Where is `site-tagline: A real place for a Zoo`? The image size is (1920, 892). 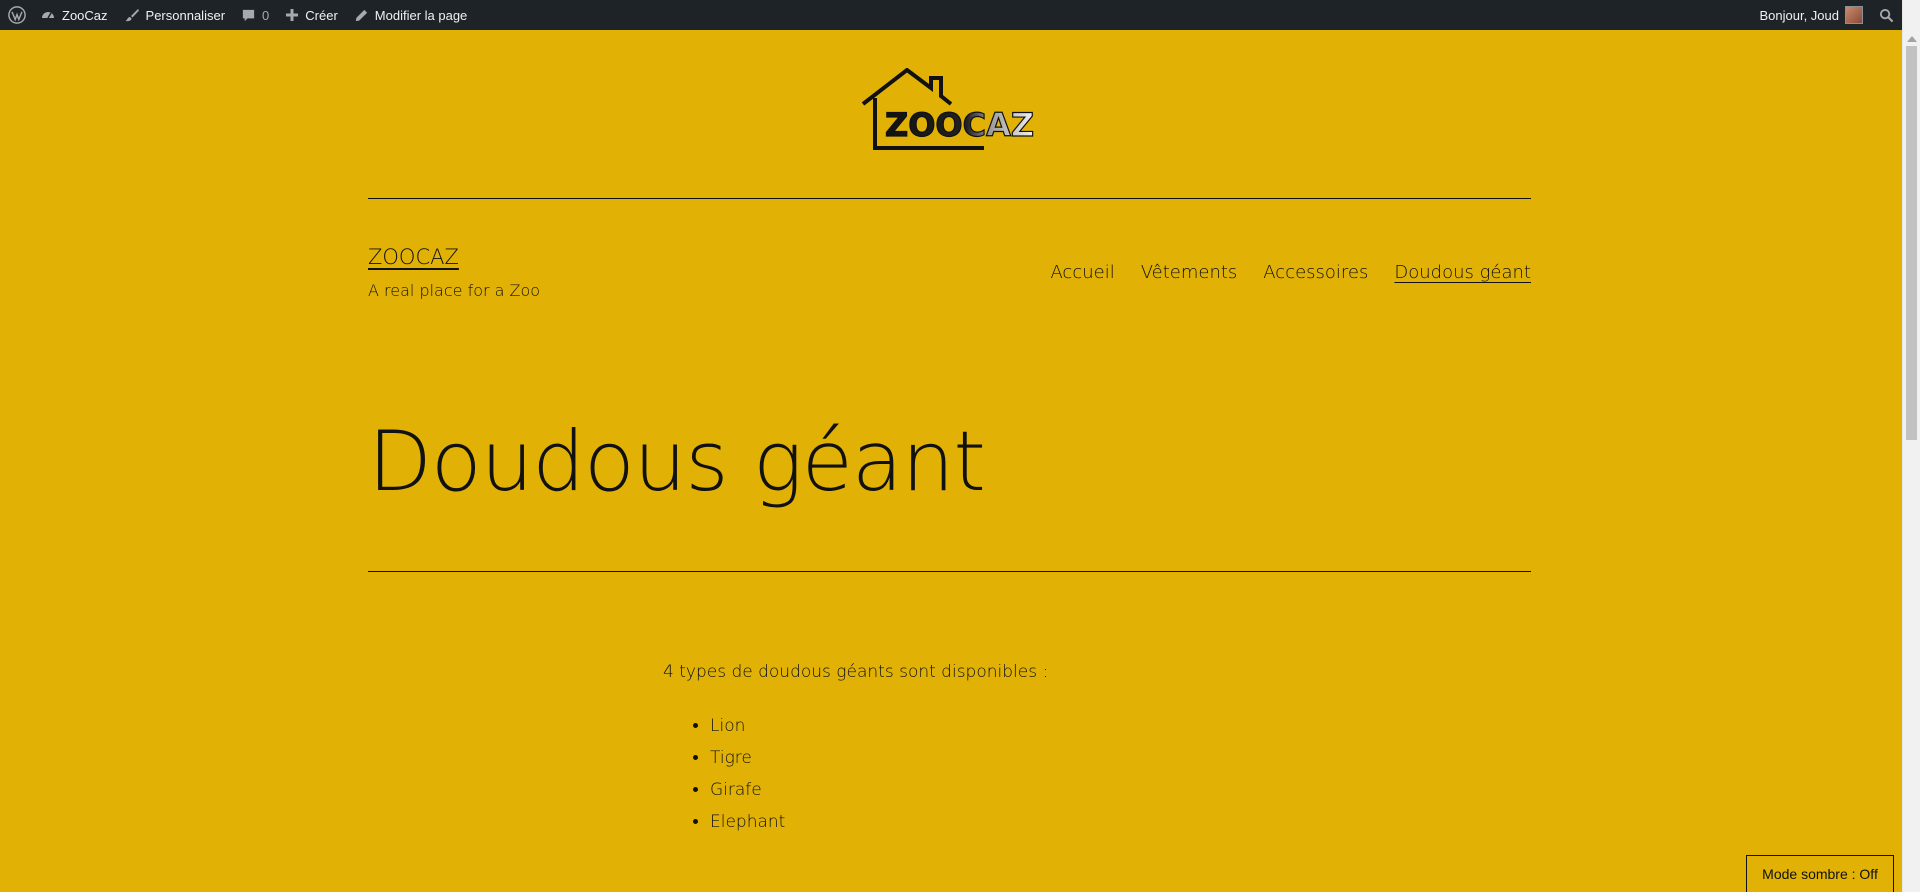
site-tagline: A real place for a Zoo is located at coordinates (454, 290).